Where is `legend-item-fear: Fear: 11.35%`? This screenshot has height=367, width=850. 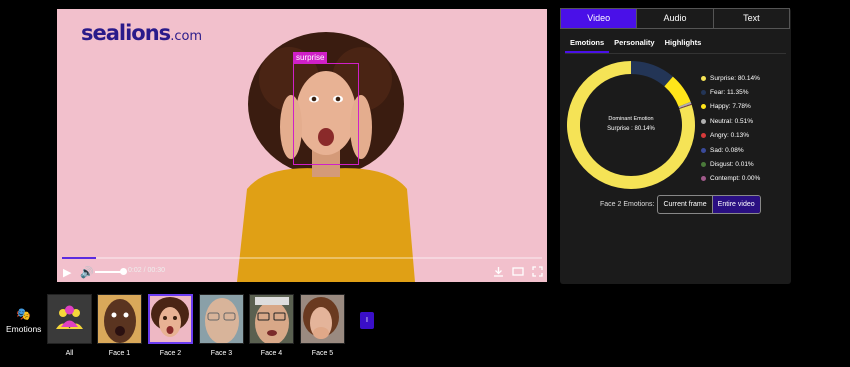
legend-item-fear: Fear: 11.35% is located at coordinates (730, 92).